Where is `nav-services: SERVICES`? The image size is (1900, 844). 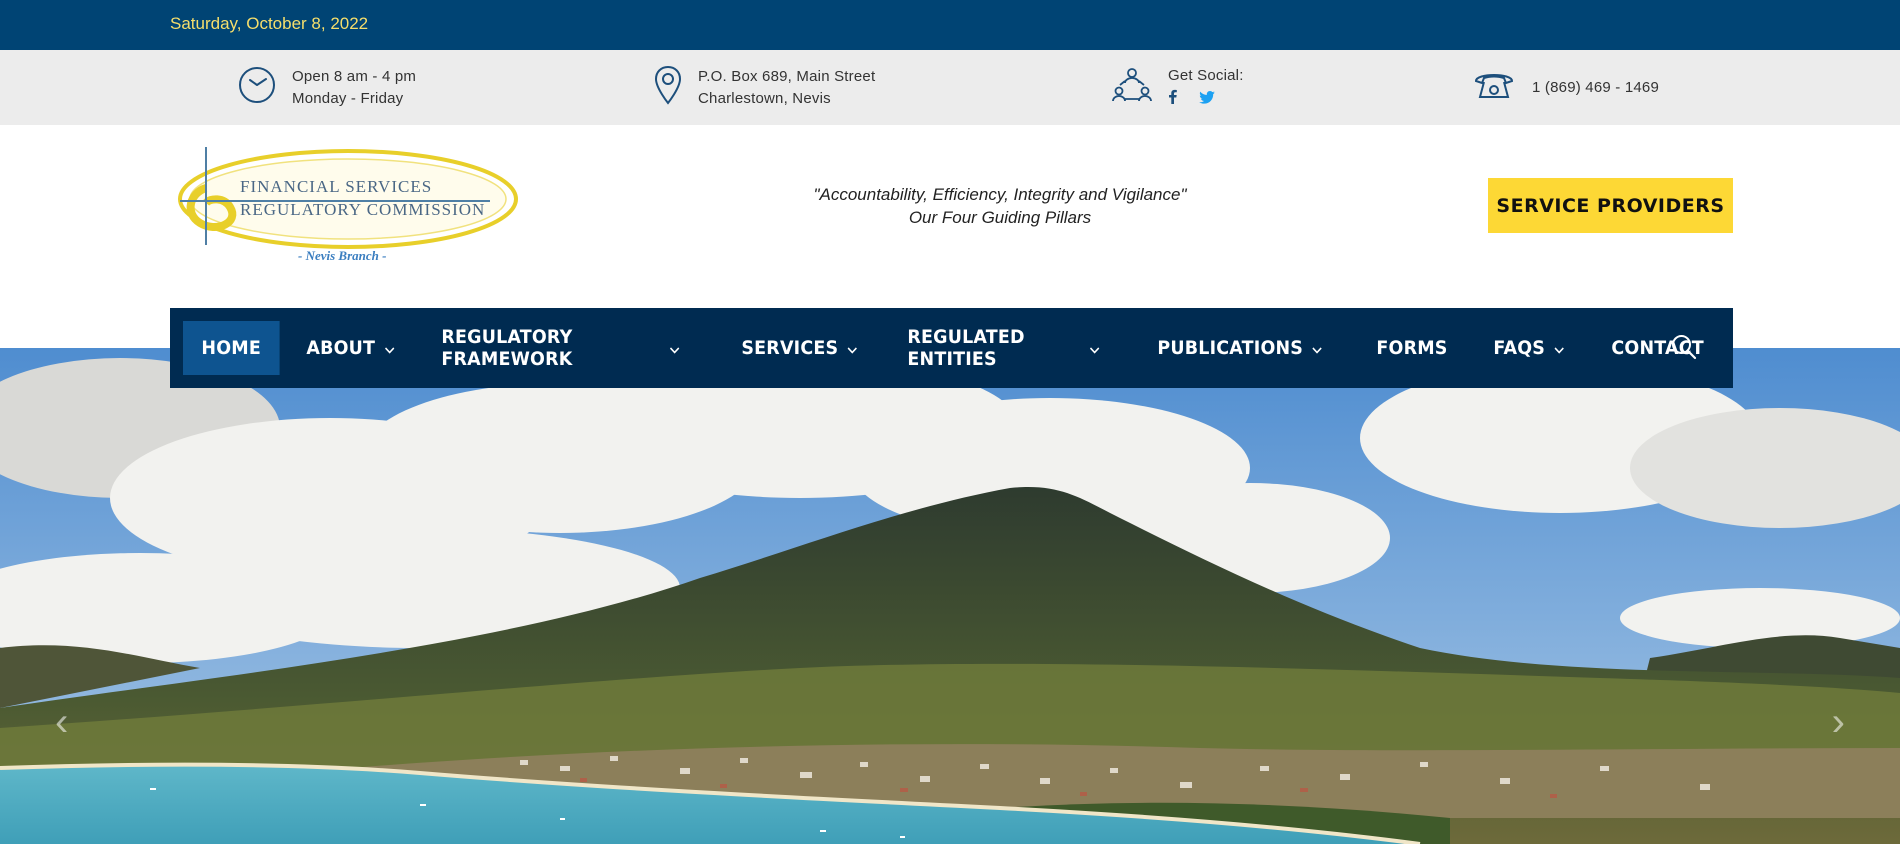
nav-services: SERVICES is located at coordinates (799, 348).